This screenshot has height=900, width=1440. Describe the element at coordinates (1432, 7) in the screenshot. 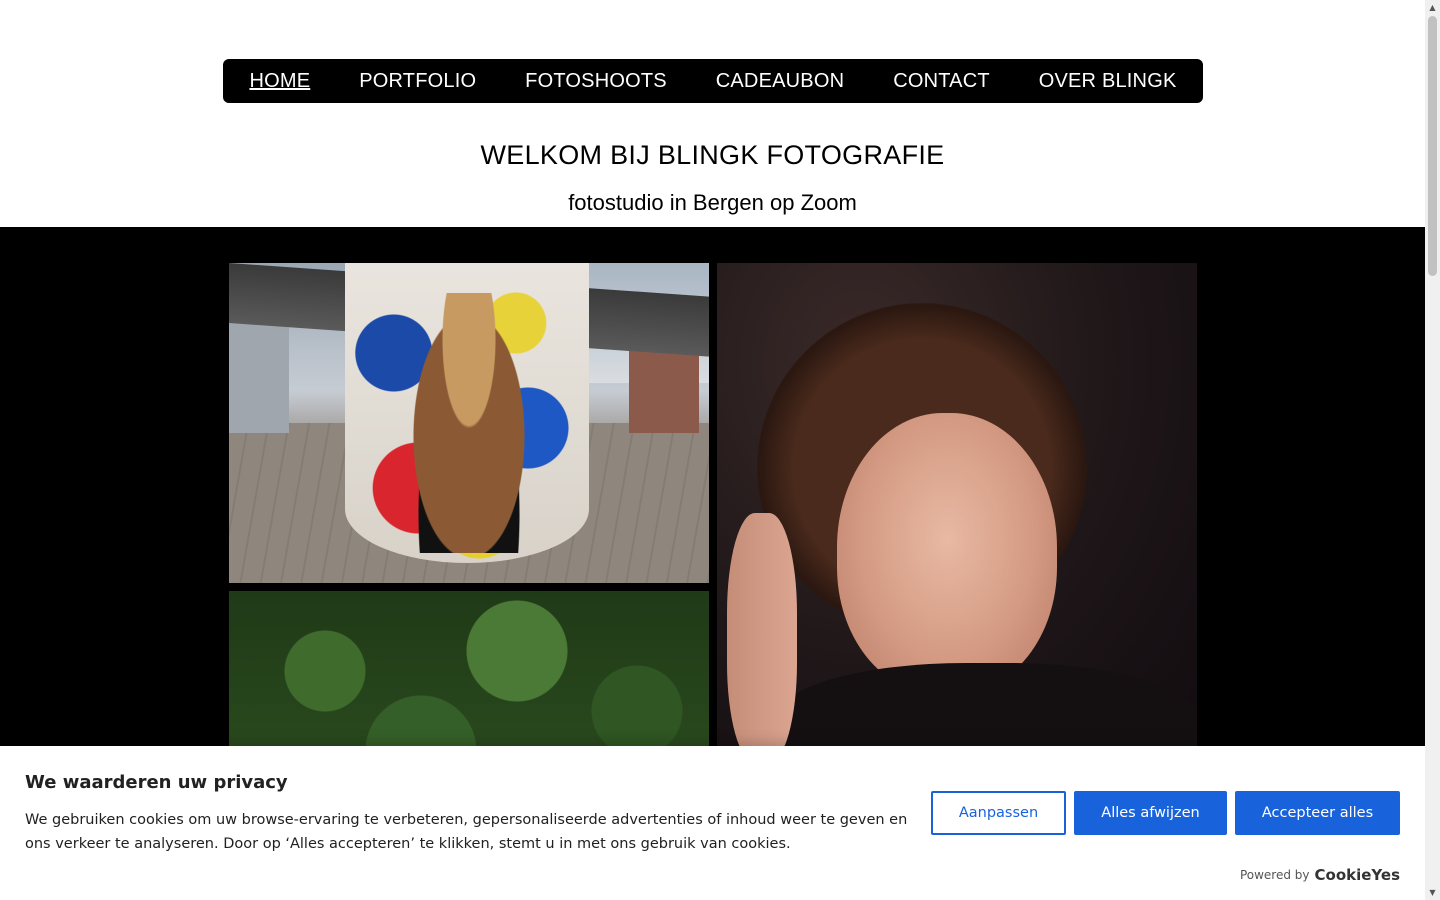

I see `scroll-up-arrow-icon: ▲` at that location.